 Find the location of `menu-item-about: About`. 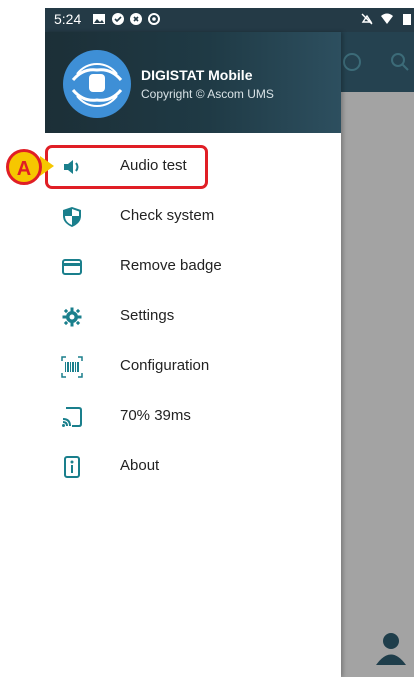

menu-item-about: About is located at coordinates (193, 467).